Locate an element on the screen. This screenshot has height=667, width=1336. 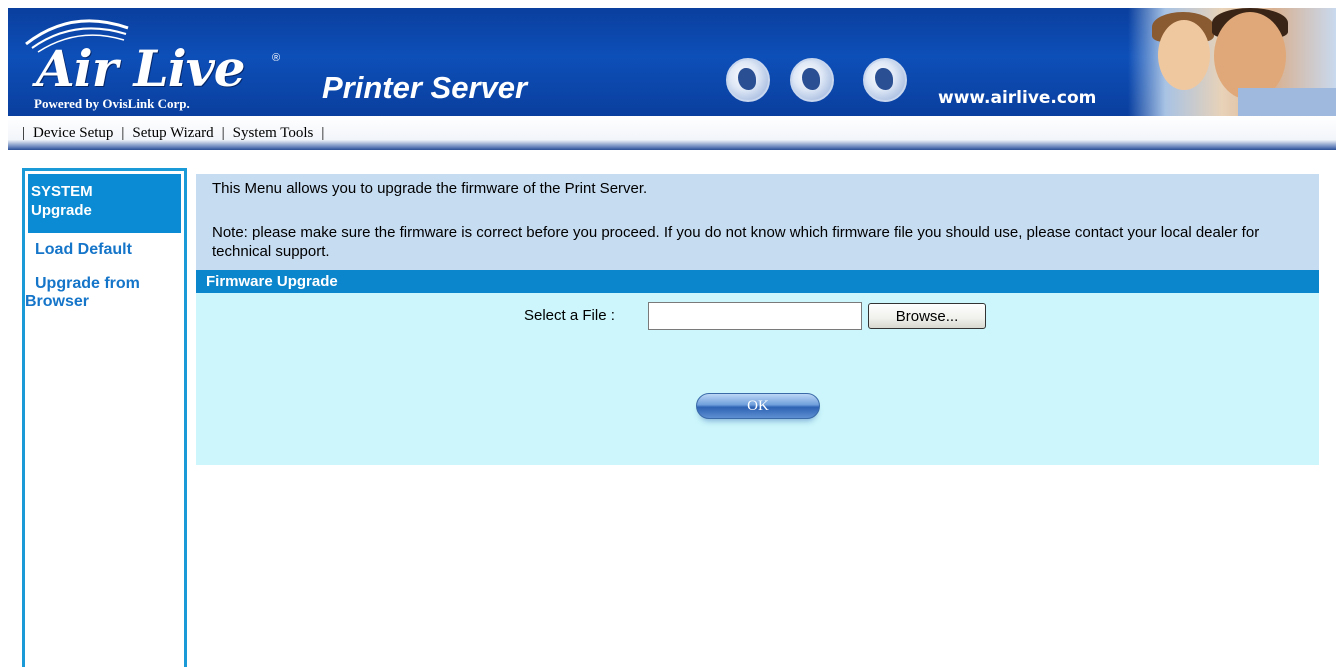
sidebar-item-upgrade-from-browser: Upgrade from Browser is located at coordinates (105, 293).